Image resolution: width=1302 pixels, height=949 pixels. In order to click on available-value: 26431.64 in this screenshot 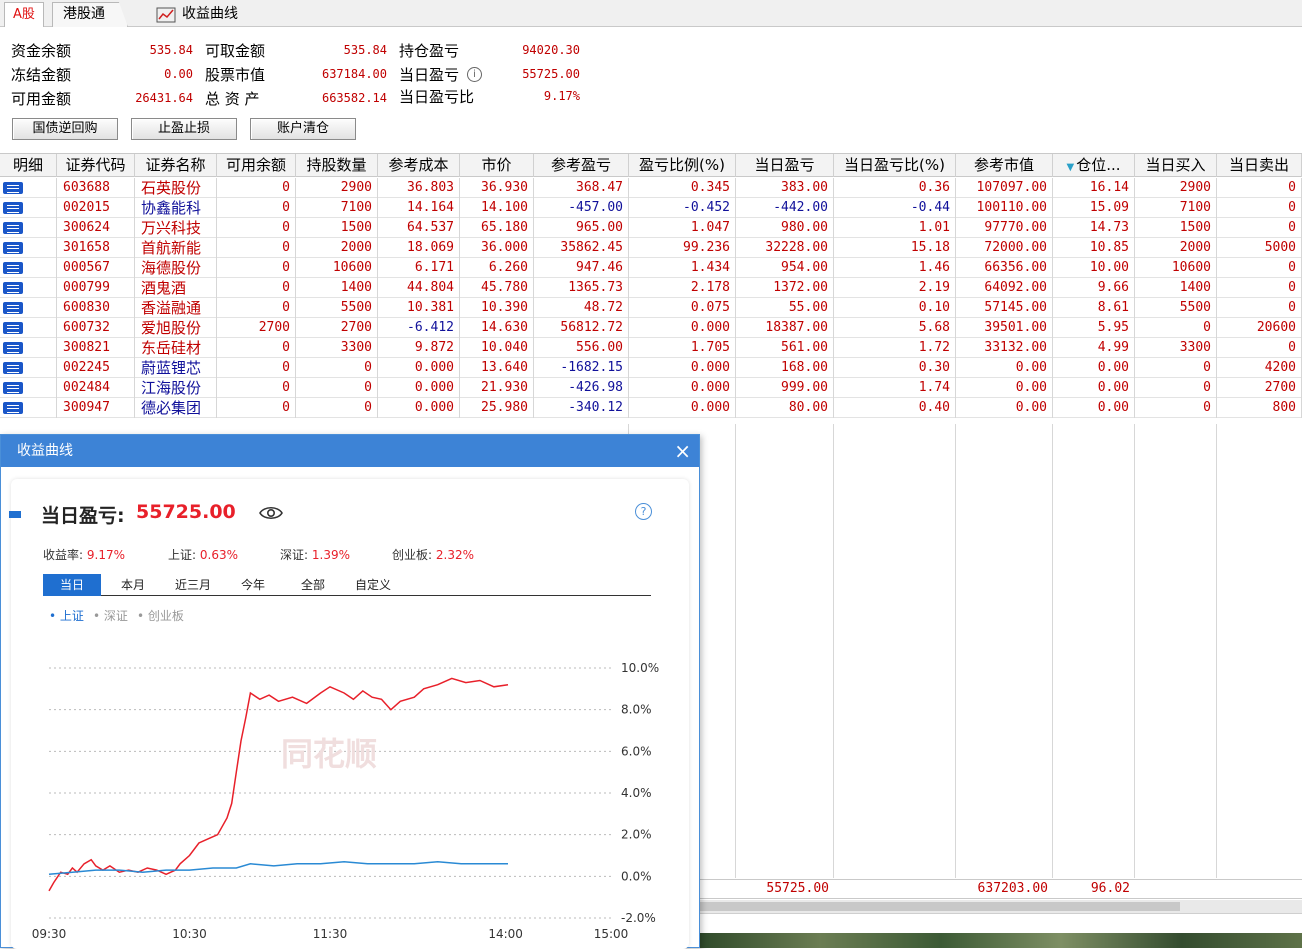, I will do `click(164, 98)`.